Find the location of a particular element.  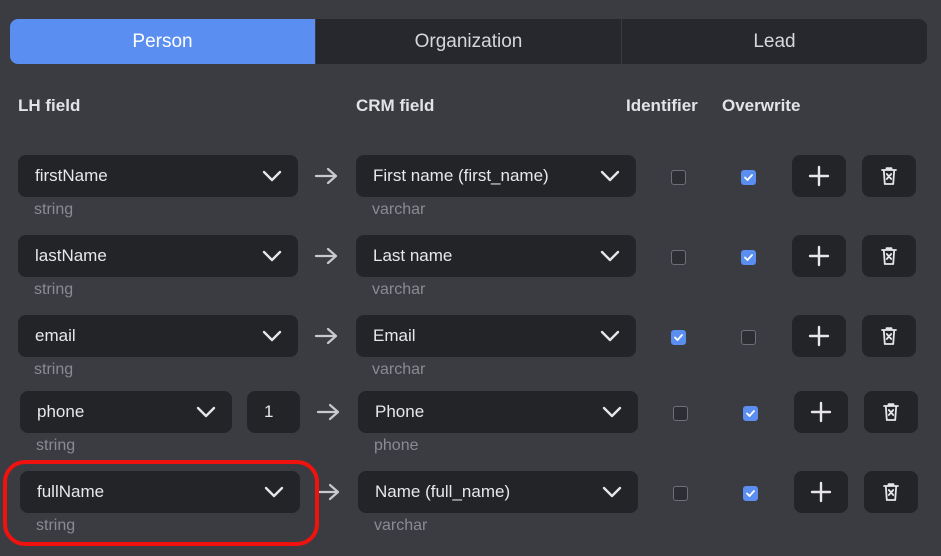

mapping-row-lastname: lastName string Last name varchar is located at coordinates (470, 275).